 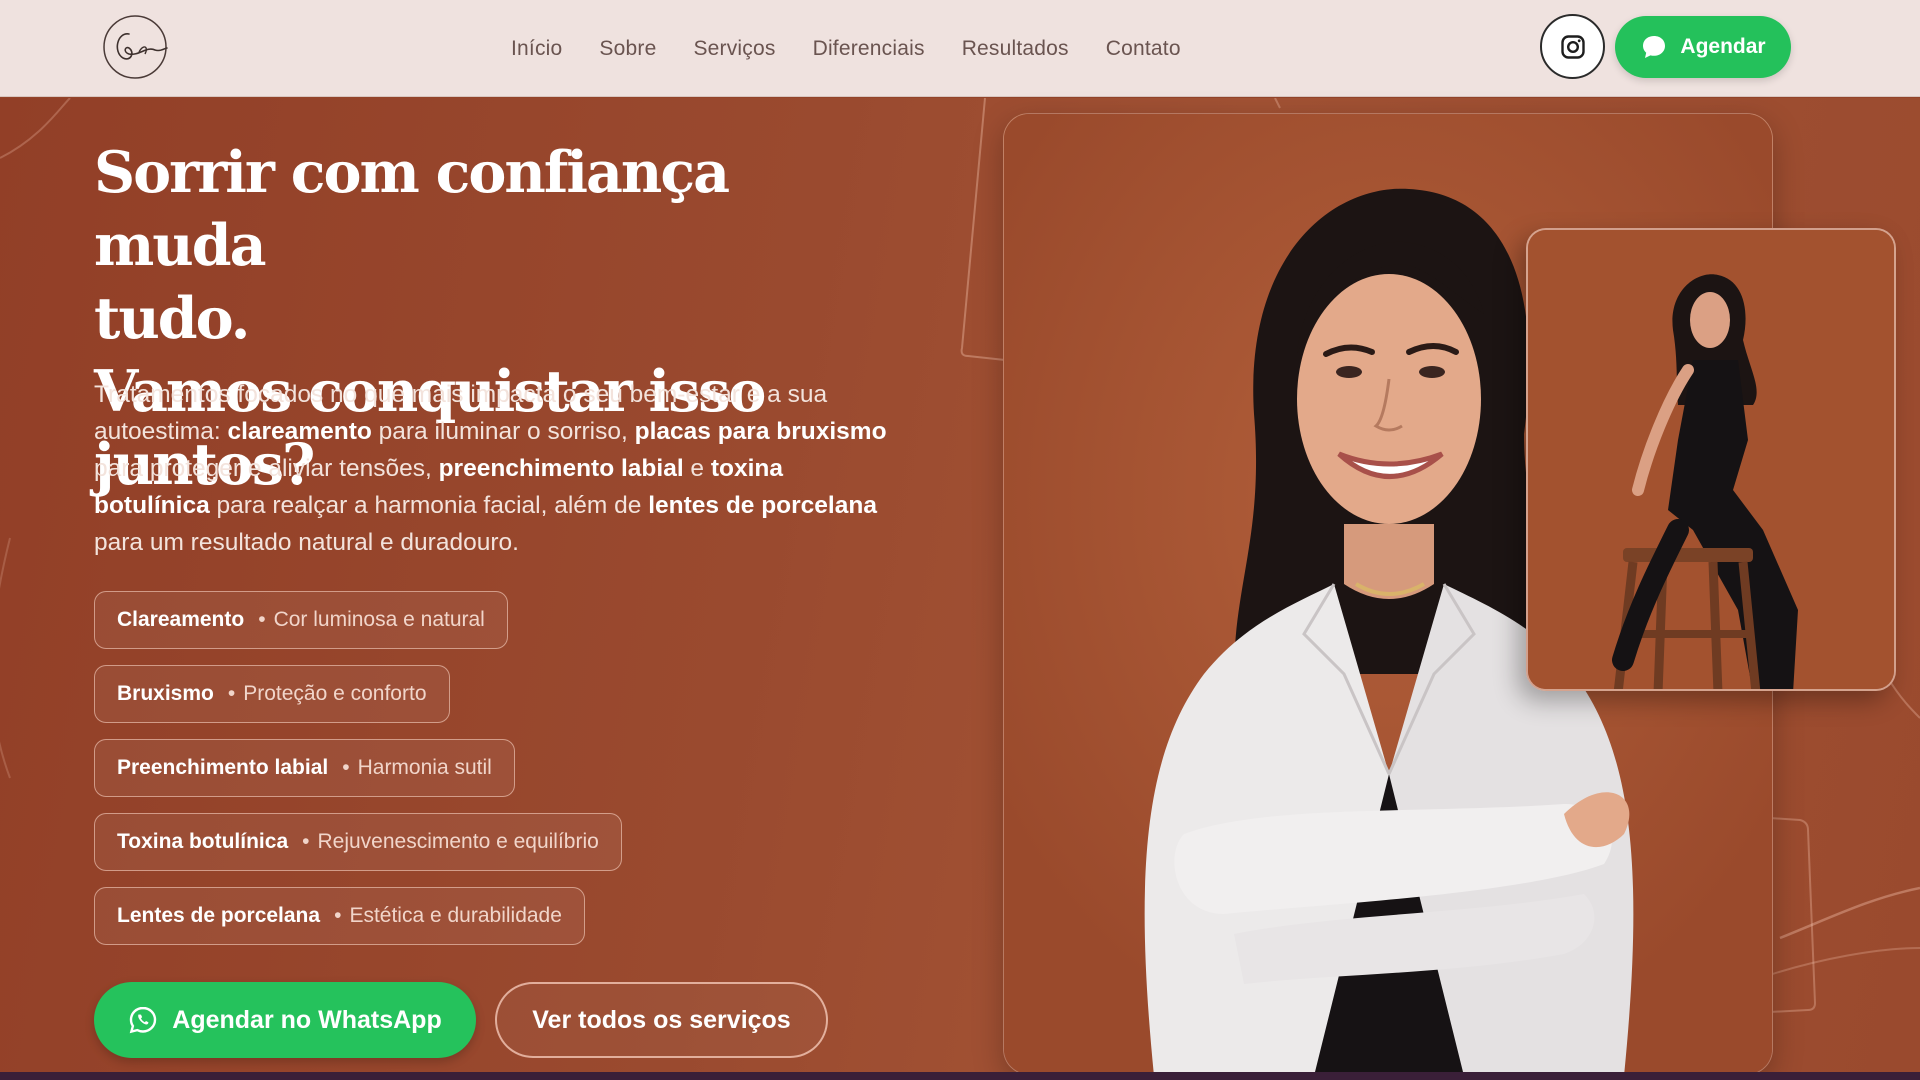 I want to click on intro-text: para realçar a harmonia facial, além de, so click(x=429, y=505).